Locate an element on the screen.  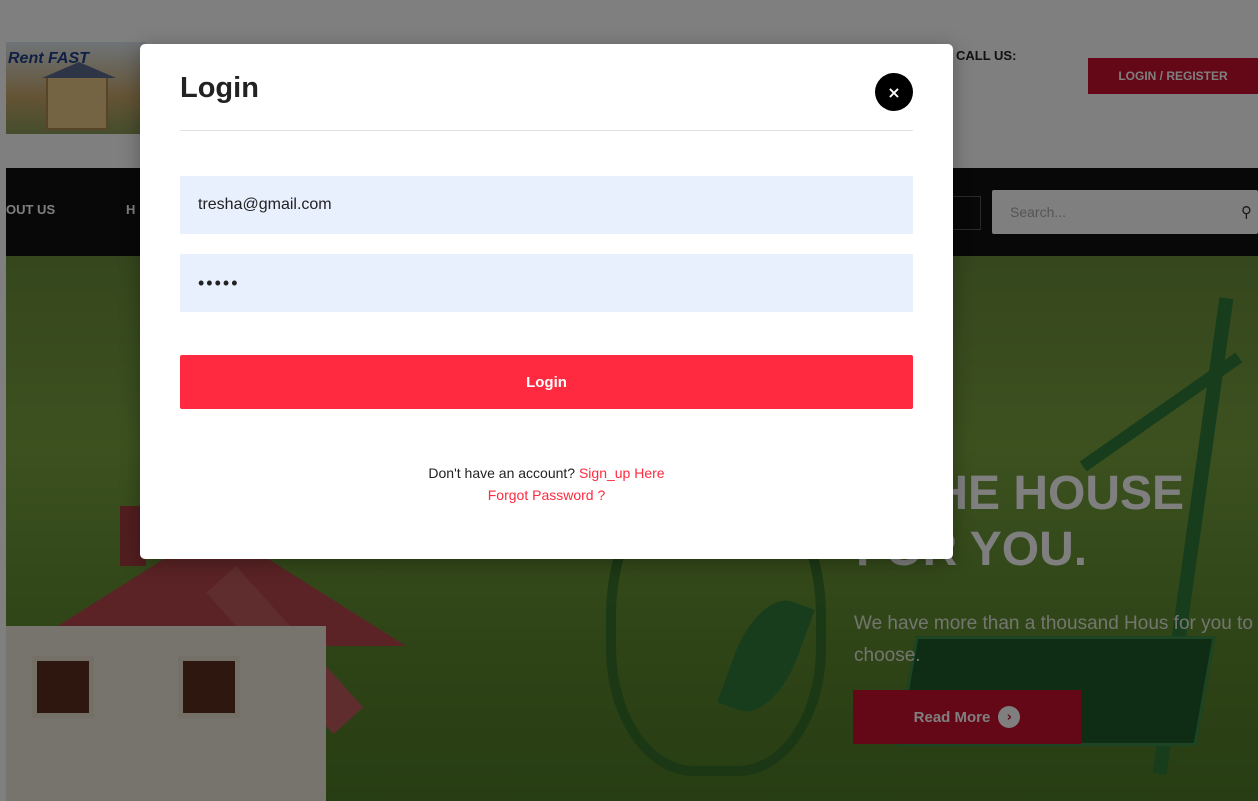
signup-link: Sign_up Here is located at coordinates (622, 473).